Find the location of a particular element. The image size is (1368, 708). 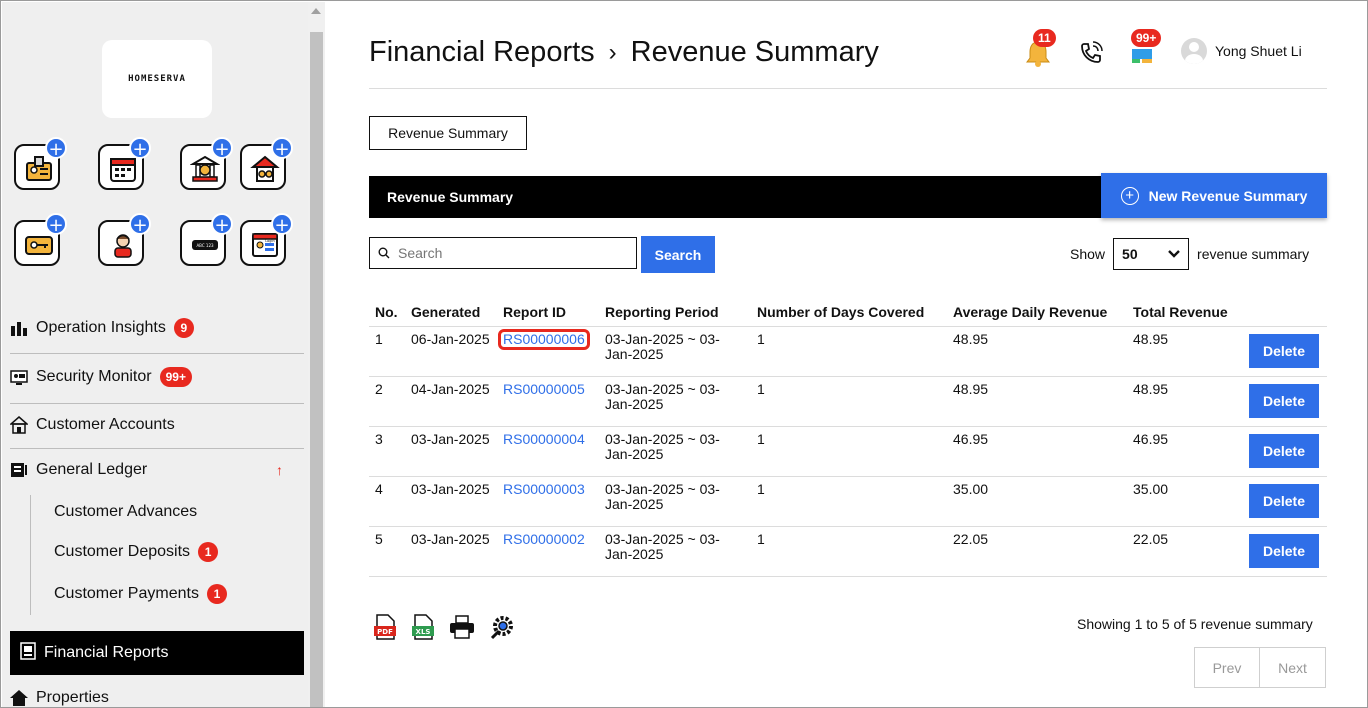

sidebar-scrollbar is located at coordinates (316, 354).